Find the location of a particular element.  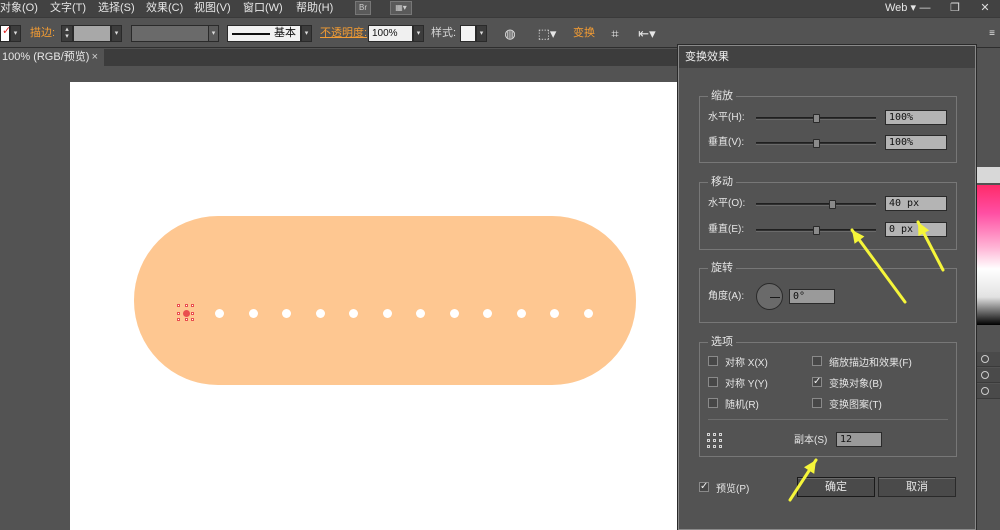

arrange-documents-icon: ▦▾ is located at coordinates (401, 8).